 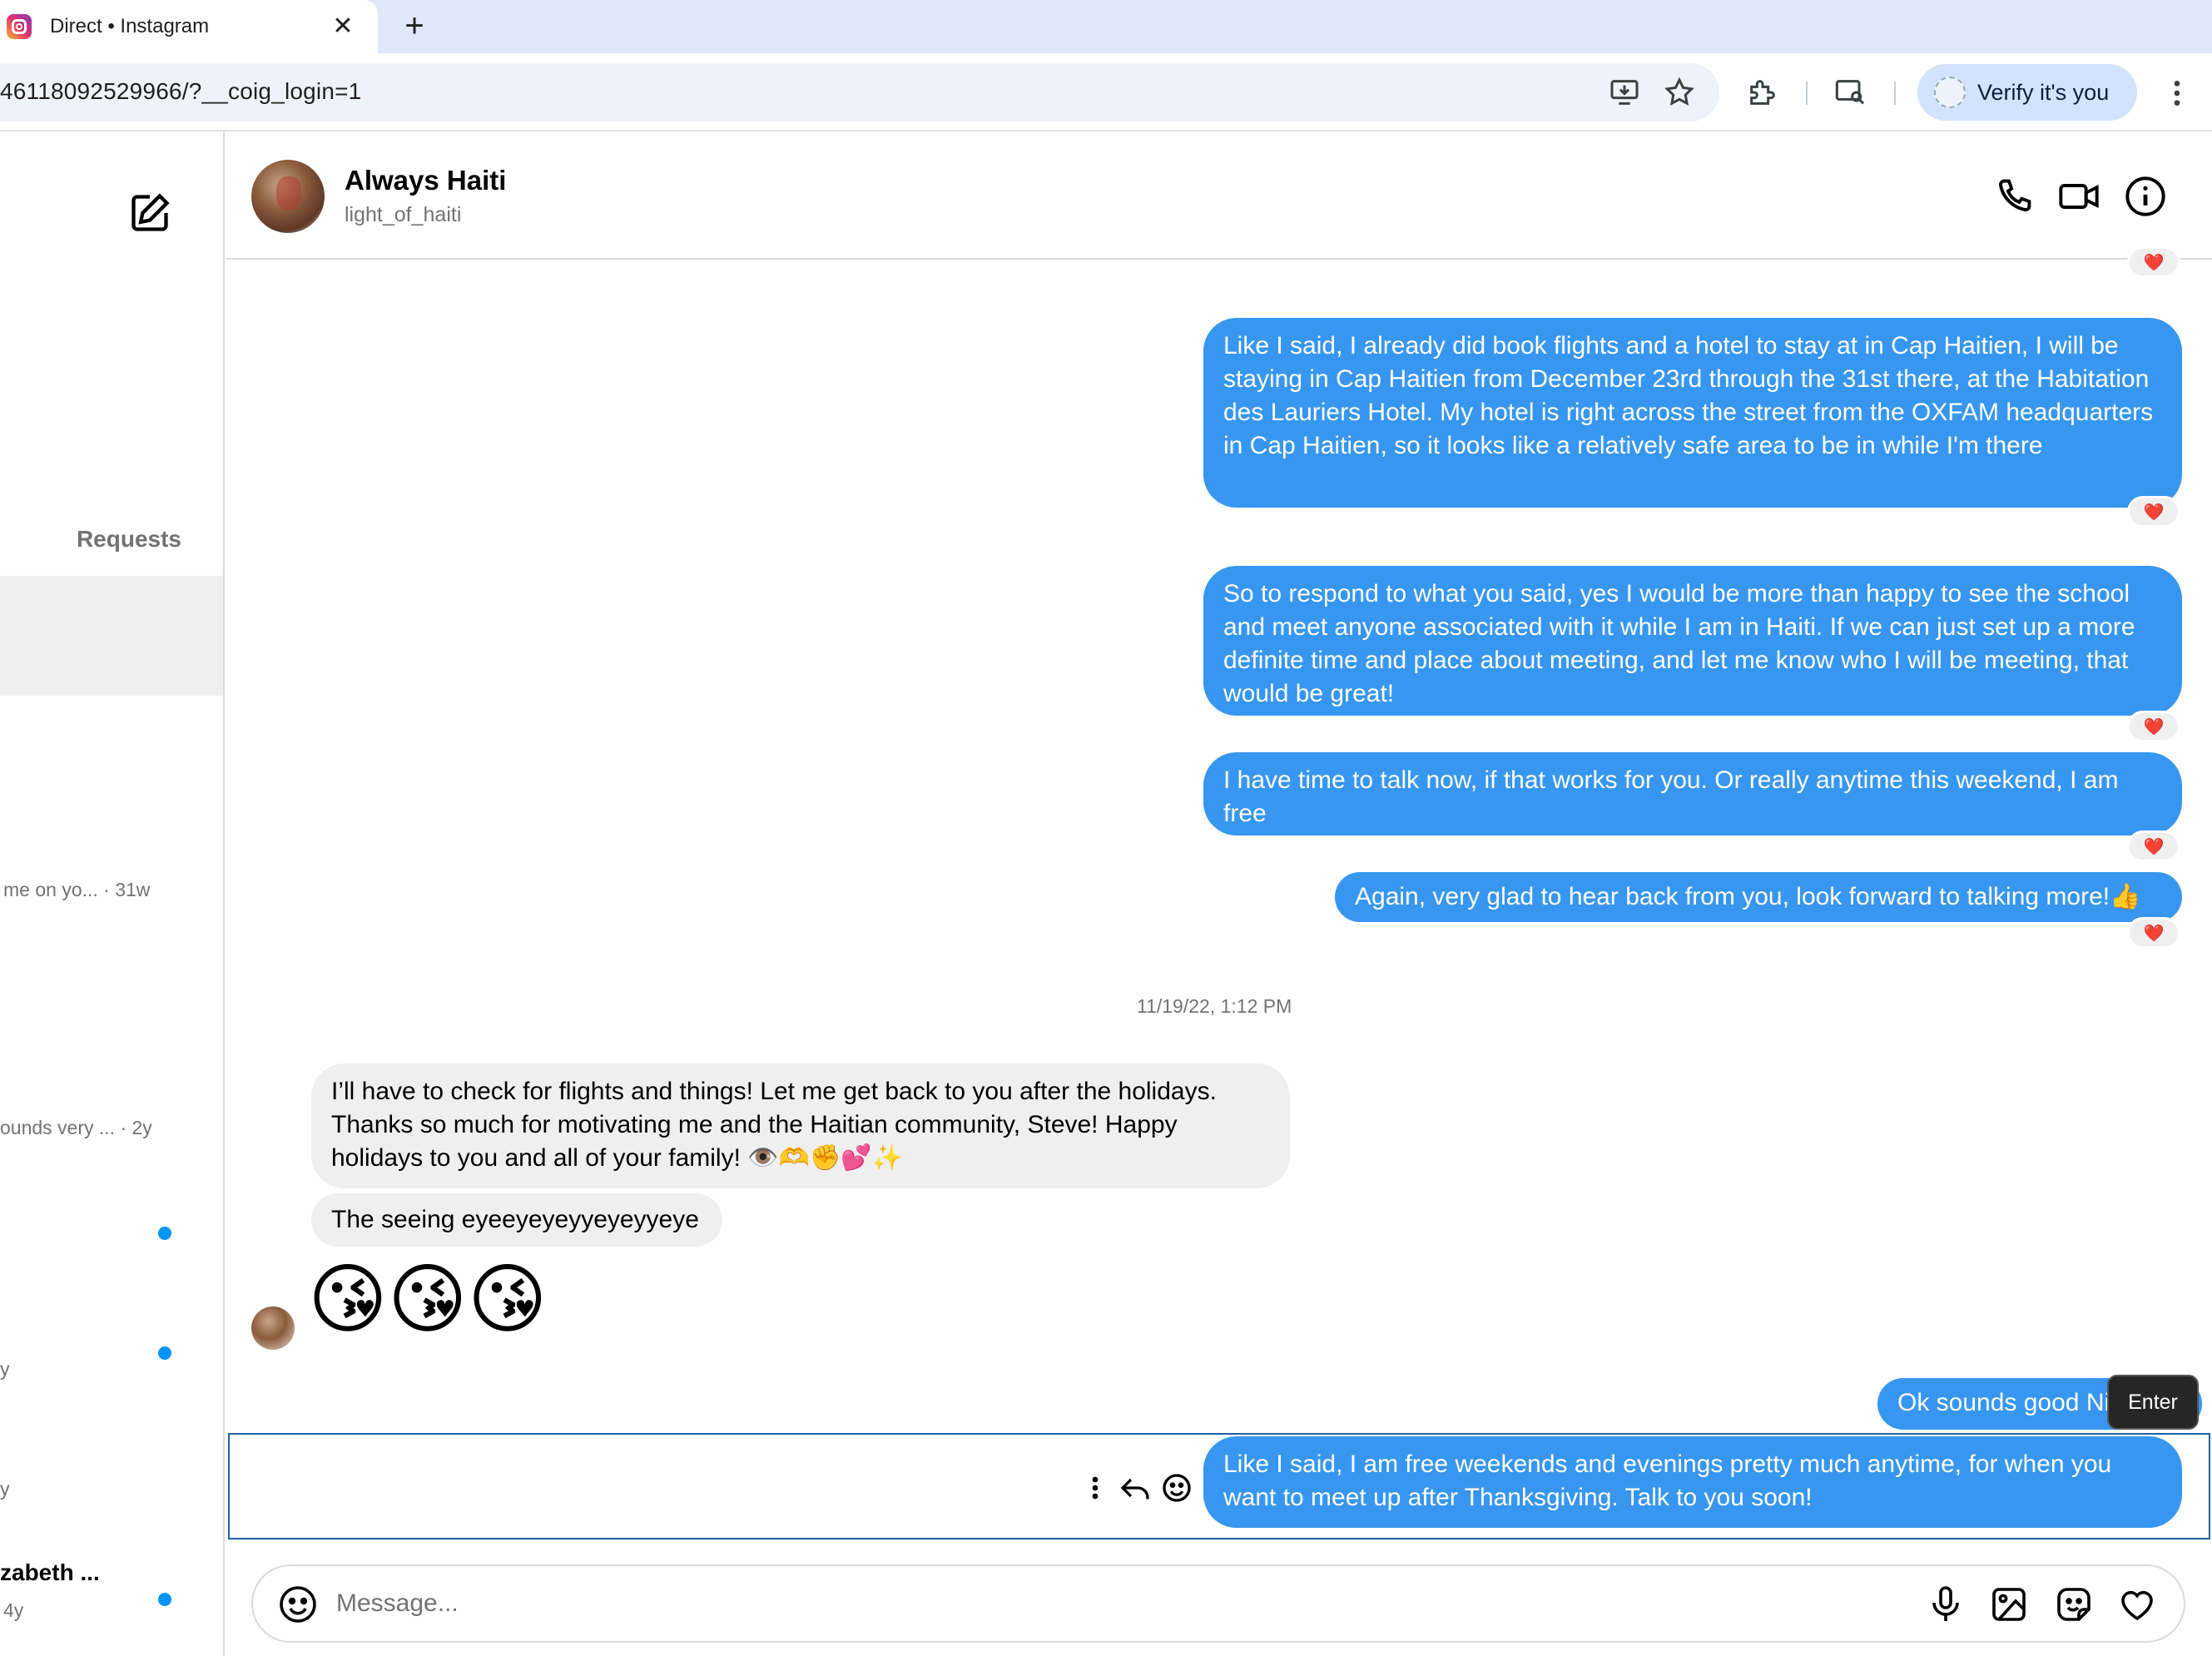 What do you see at coordinates (2079, 196) in the screenshot?
I see `video-call-icon` at bounding box center [2079, 196].